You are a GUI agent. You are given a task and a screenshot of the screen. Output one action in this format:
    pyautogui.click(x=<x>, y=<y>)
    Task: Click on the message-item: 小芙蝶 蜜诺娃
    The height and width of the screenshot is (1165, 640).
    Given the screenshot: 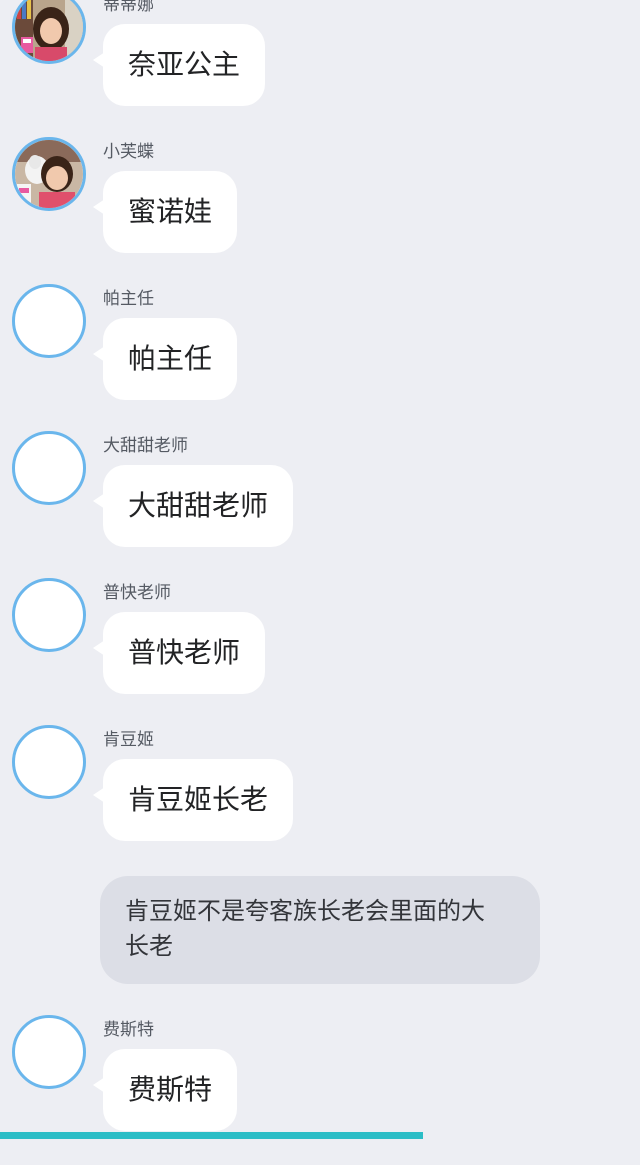 What is the action you would take?
    pyautogui.click(x=320, y=212)
    